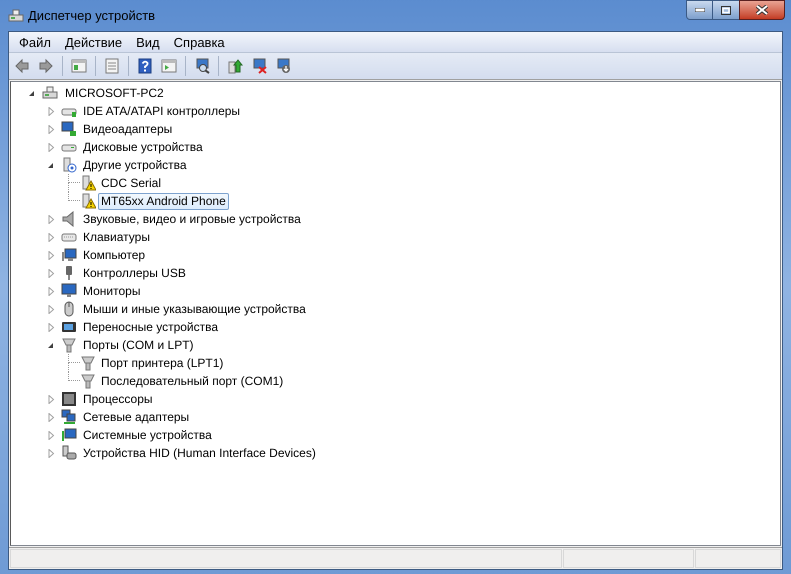  What do you see at coordinates (69, 399) in the screenshot?
I see `chip-icon` at bounding box center [69, 399].